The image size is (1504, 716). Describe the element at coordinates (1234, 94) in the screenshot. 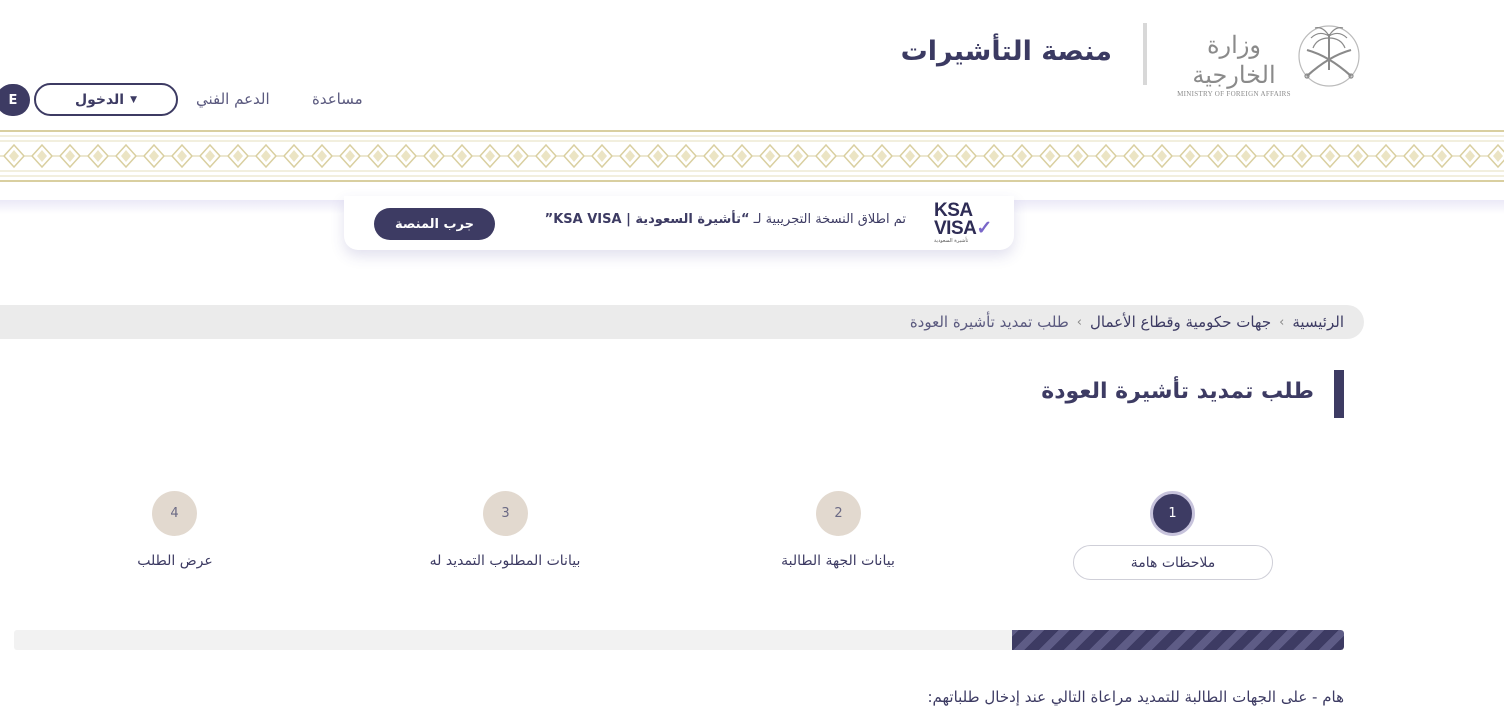

I see `ministry-name-english: MINISTRY OF FOREIGN AFFAIRS` at that location.